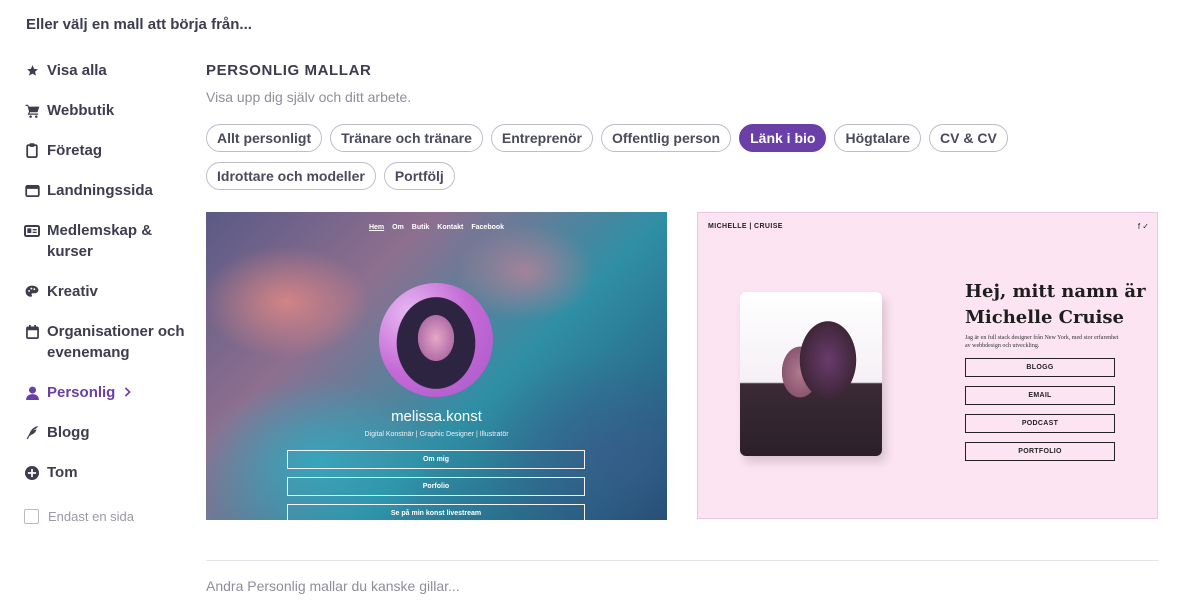 The height and width of the screenshot is (600, 1200). Describe the element at coordinates (541, 138) in the screenshot. I see `chip-entreprenor: Entreprenör` at that location.